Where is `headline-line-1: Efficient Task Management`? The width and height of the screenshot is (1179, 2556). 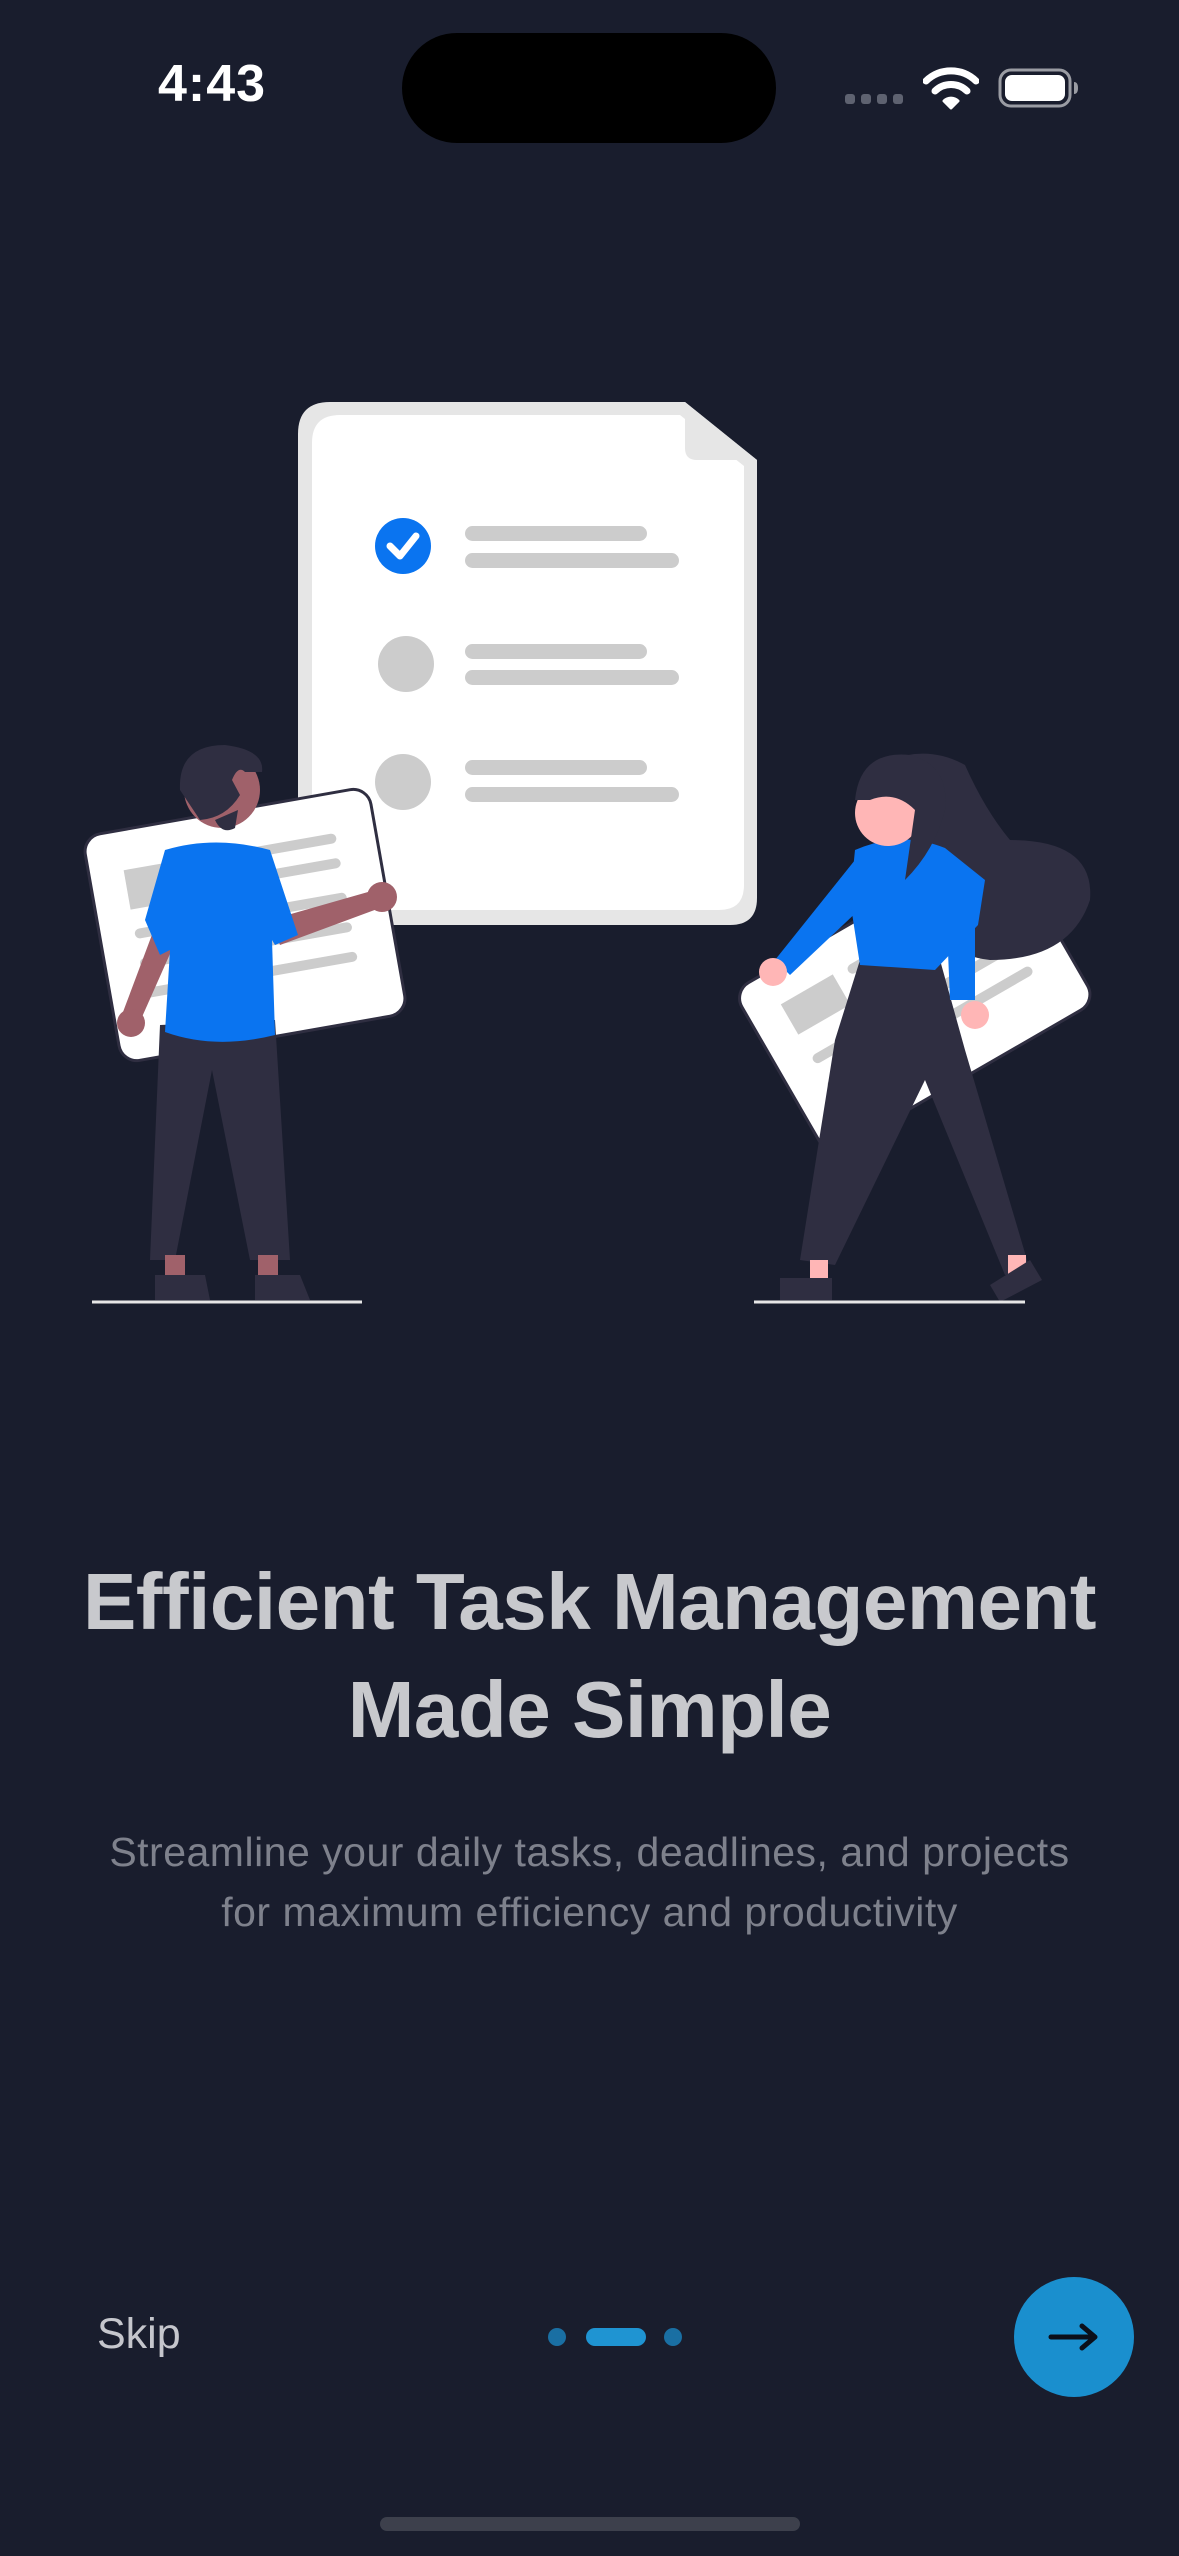
headline-line-1: Efficient Task Management is located at coordinates (589, 1601).